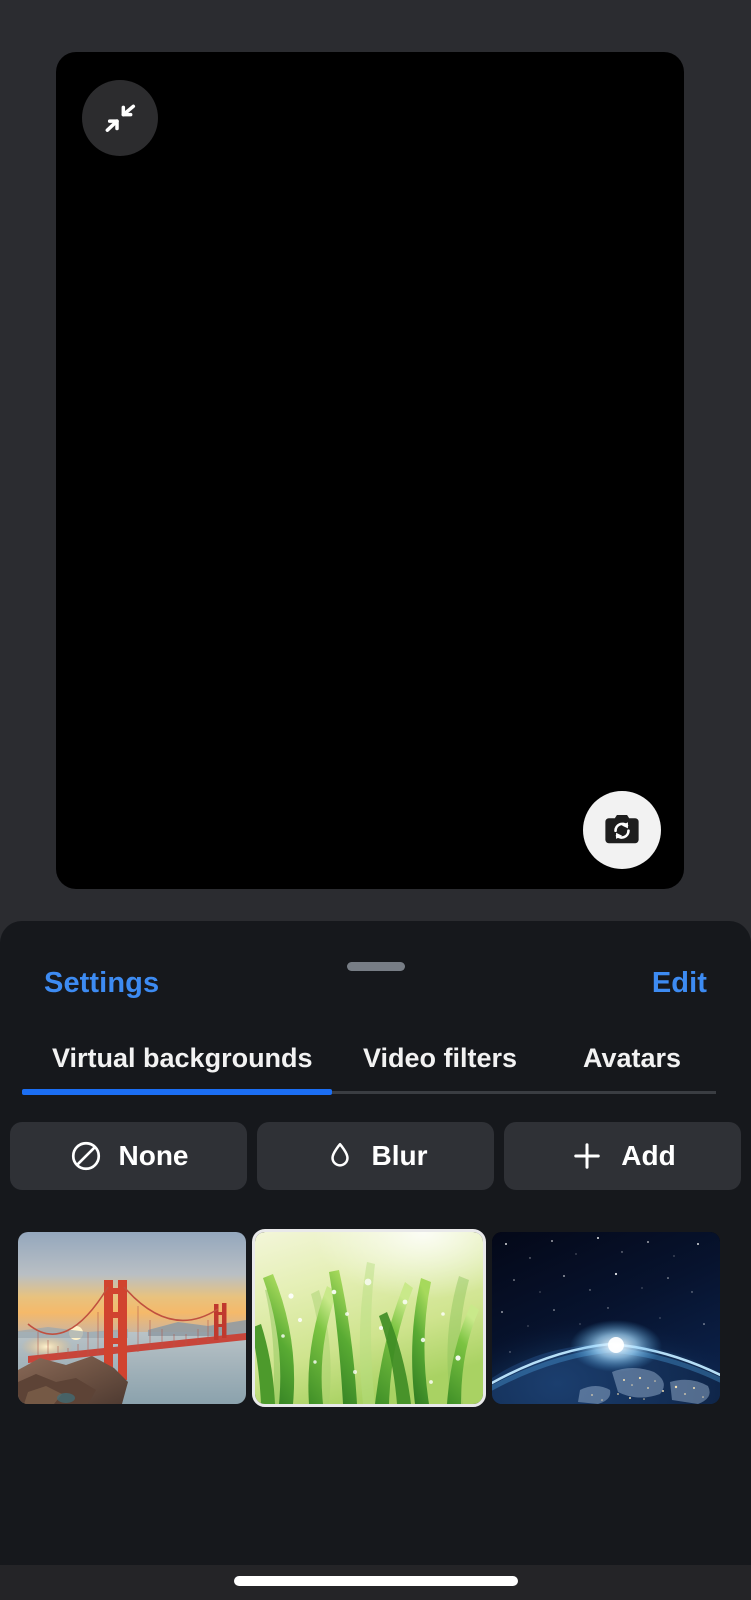 This screenshot has width=751, height=1600. I want to click on background-options-row: None Blur Add, so click(375, 1156).